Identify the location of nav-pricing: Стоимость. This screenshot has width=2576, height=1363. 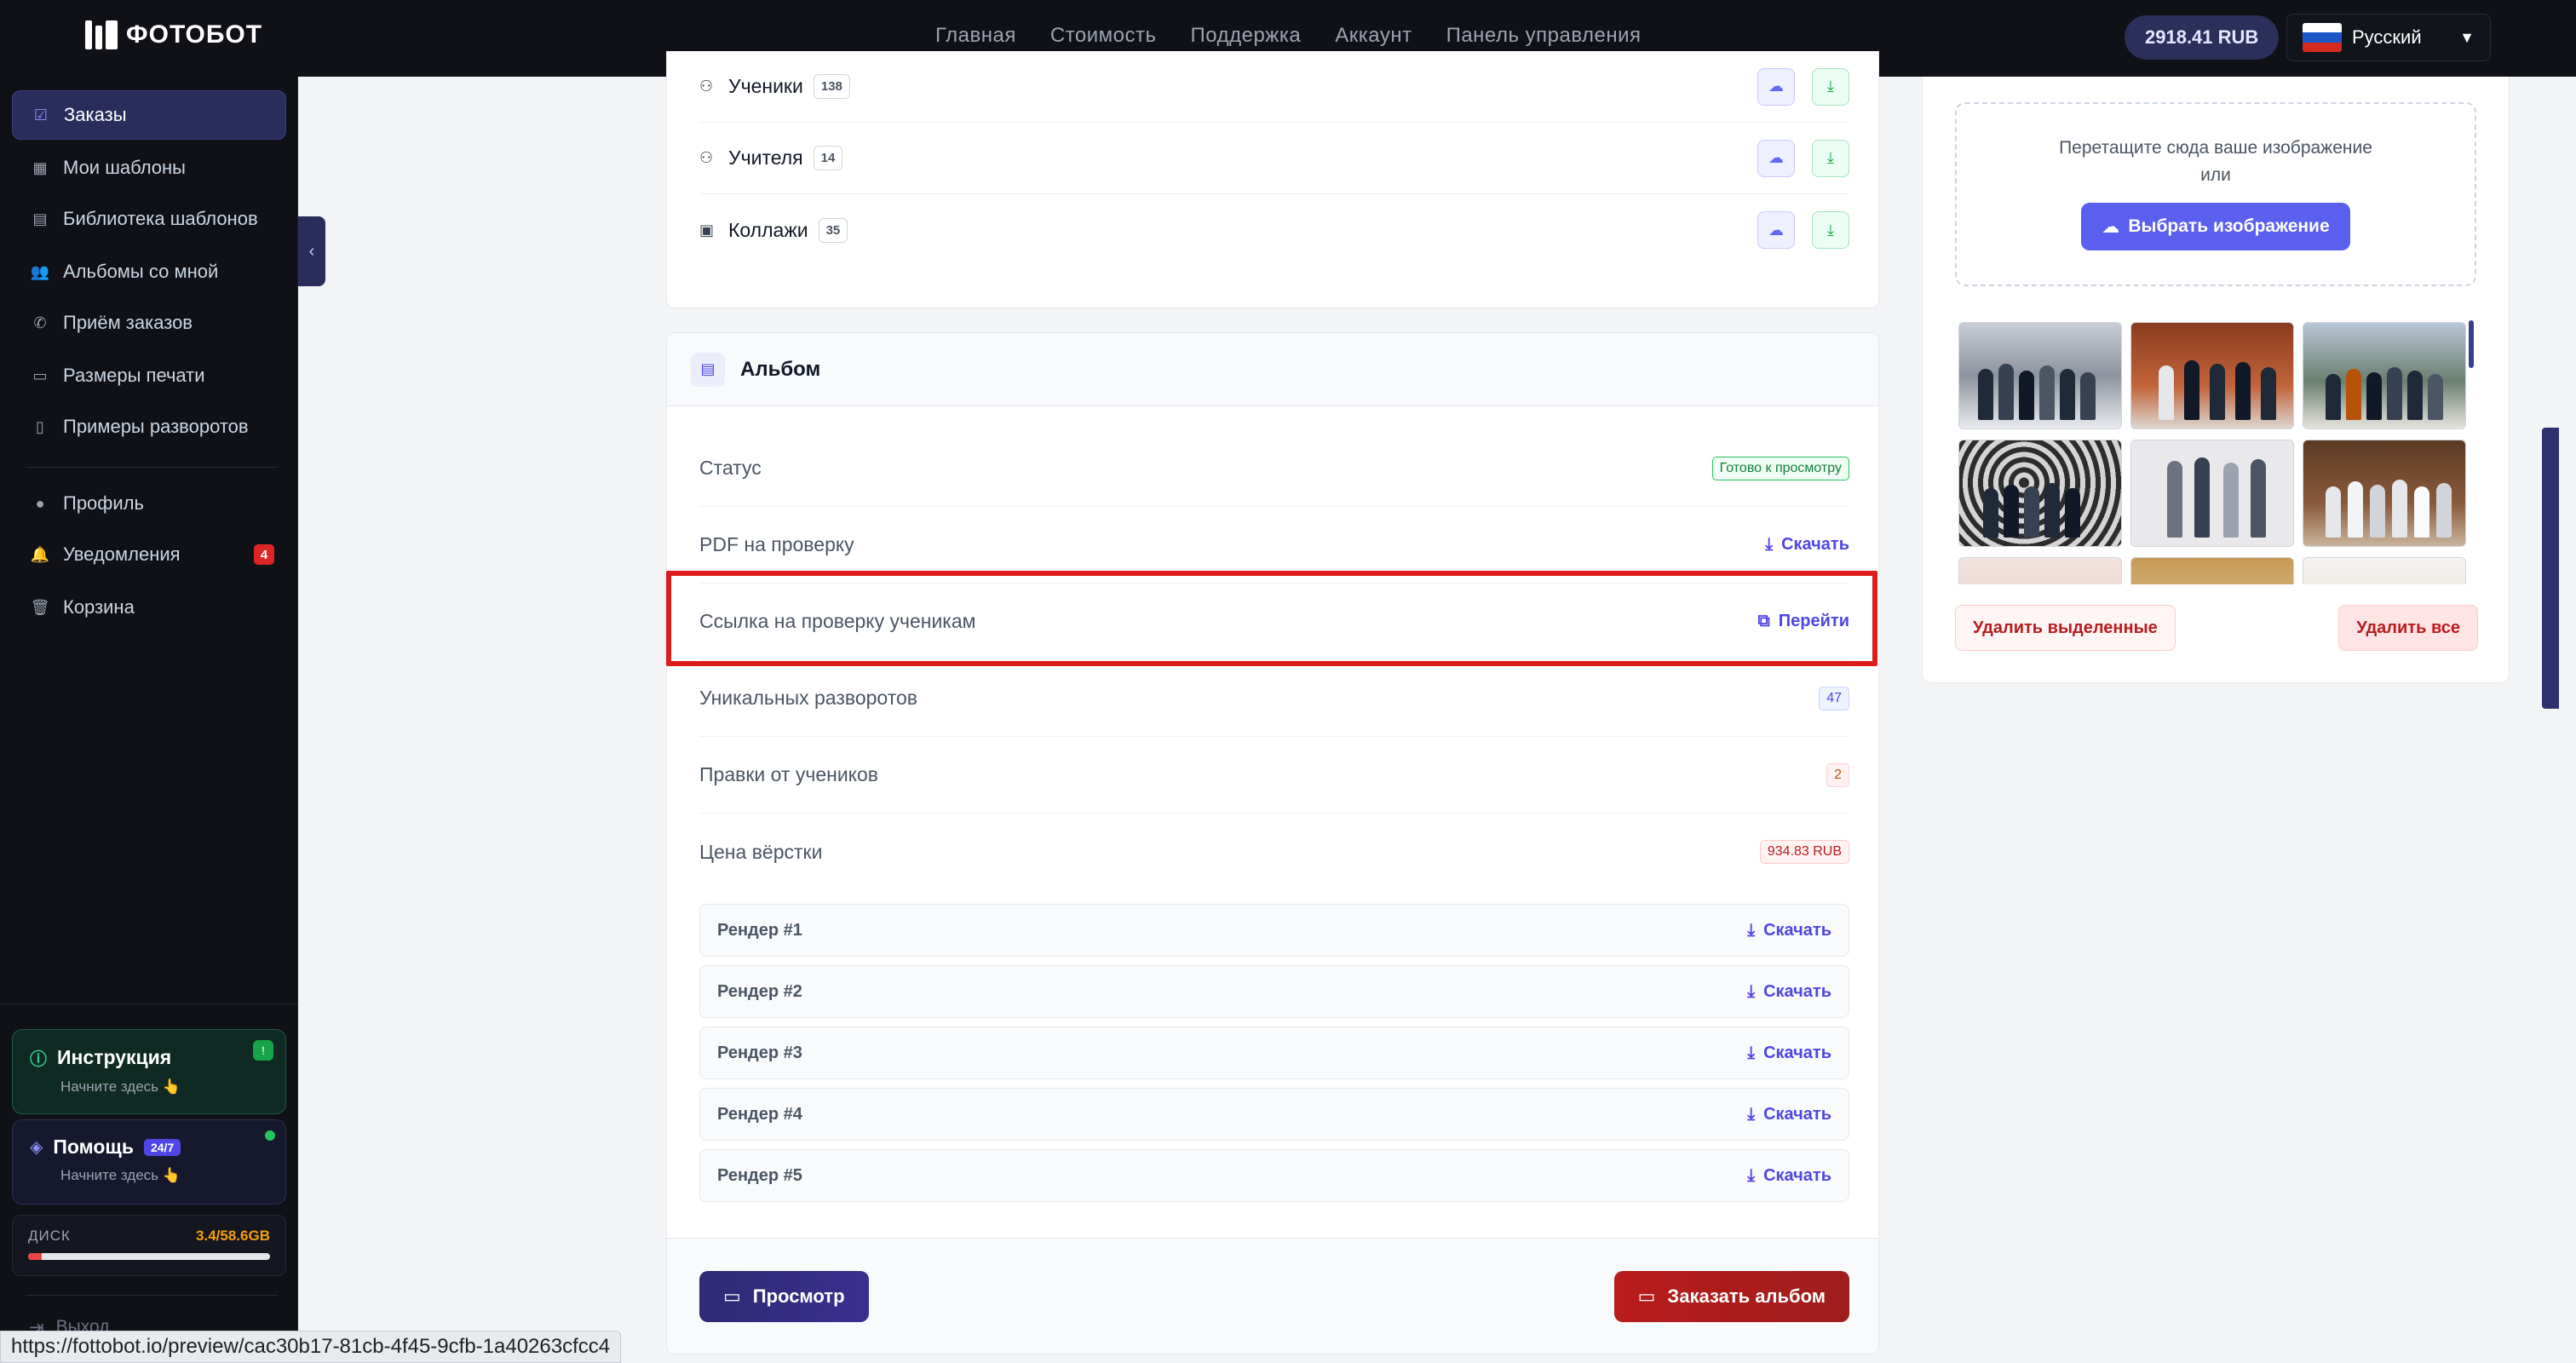
(1103, 36).